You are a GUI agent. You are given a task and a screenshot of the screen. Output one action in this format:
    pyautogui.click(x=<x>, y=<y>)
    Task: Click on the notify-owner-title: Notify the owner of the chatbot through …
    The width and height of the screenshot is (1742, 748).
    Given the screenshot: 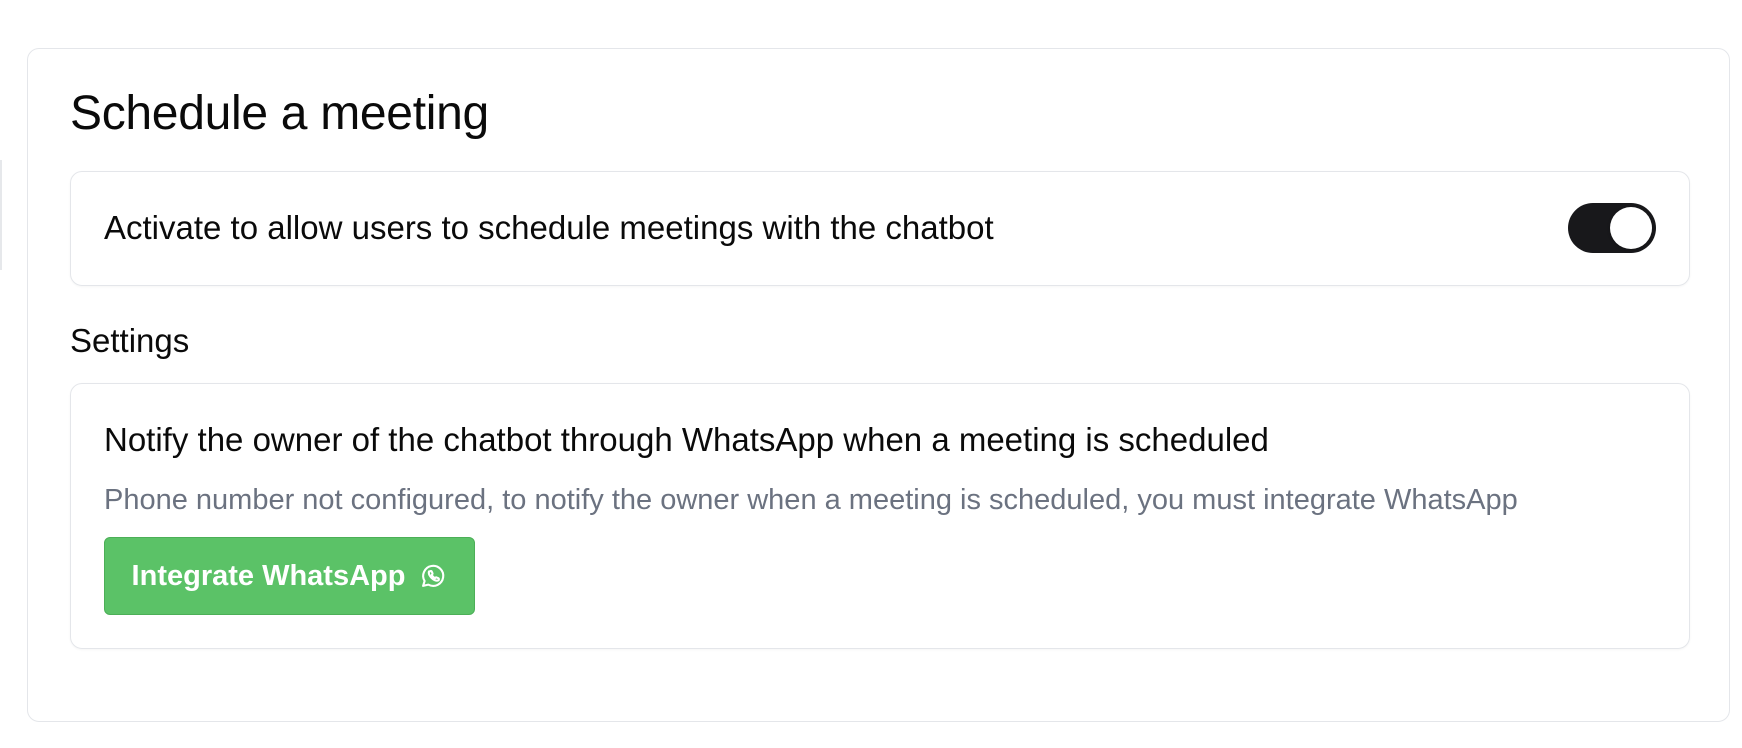 What is the action you would take?
    pyautogui.click(x=686, y=439)
    